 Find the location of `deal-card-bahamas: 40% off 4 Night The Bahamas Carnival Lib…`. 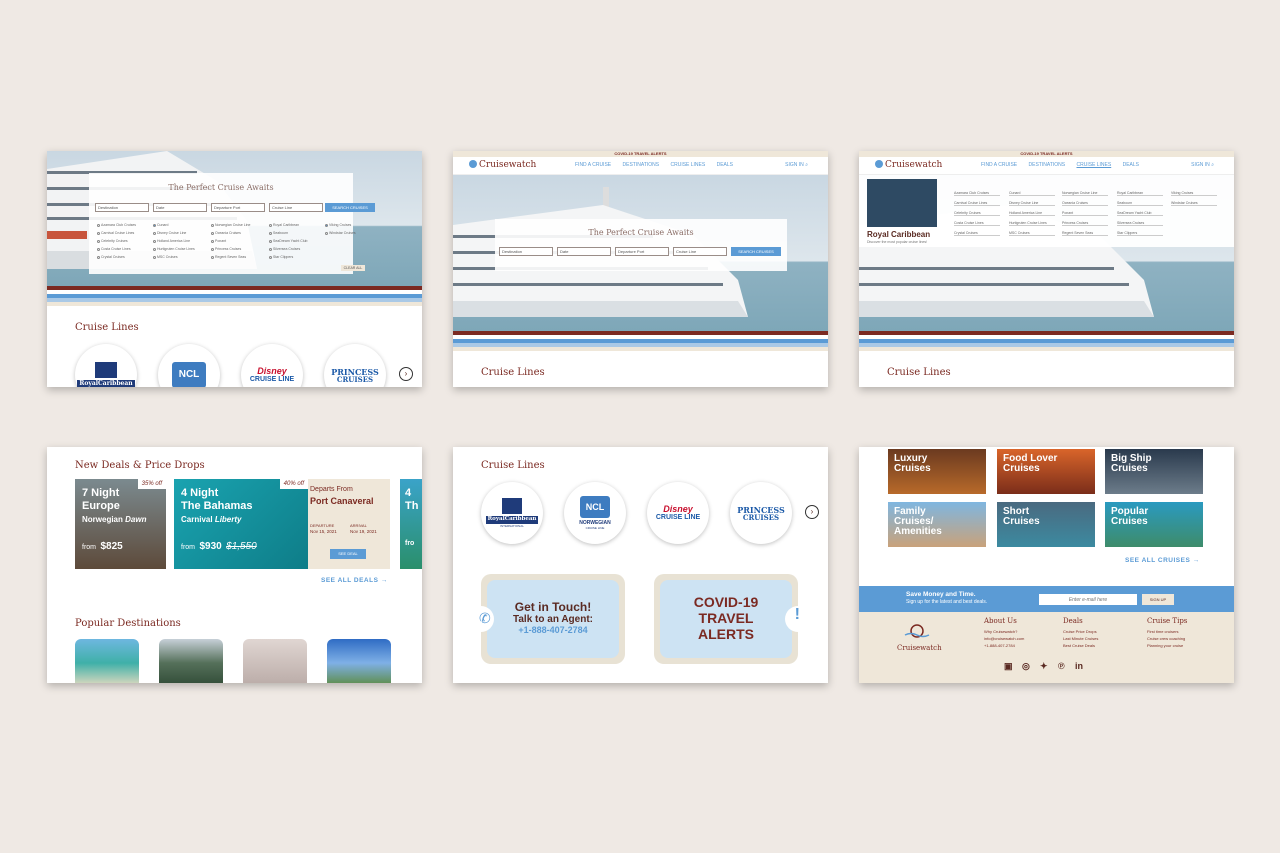

deal-card-bahamas: 40% off 4 Night The Bahamas Carnival Lib… is located at coordinates (241, 524).